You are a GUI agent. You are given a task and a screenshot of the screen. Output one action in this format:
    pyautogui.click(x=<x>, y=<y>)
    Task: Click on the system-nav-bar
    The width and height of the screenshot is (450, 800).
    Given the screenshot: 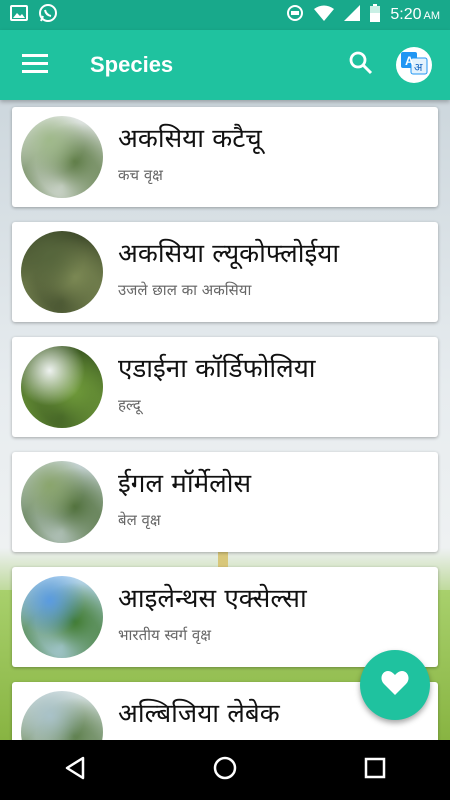 What is the action you would take?
    pyautogui.click(x=225, y=770)
    